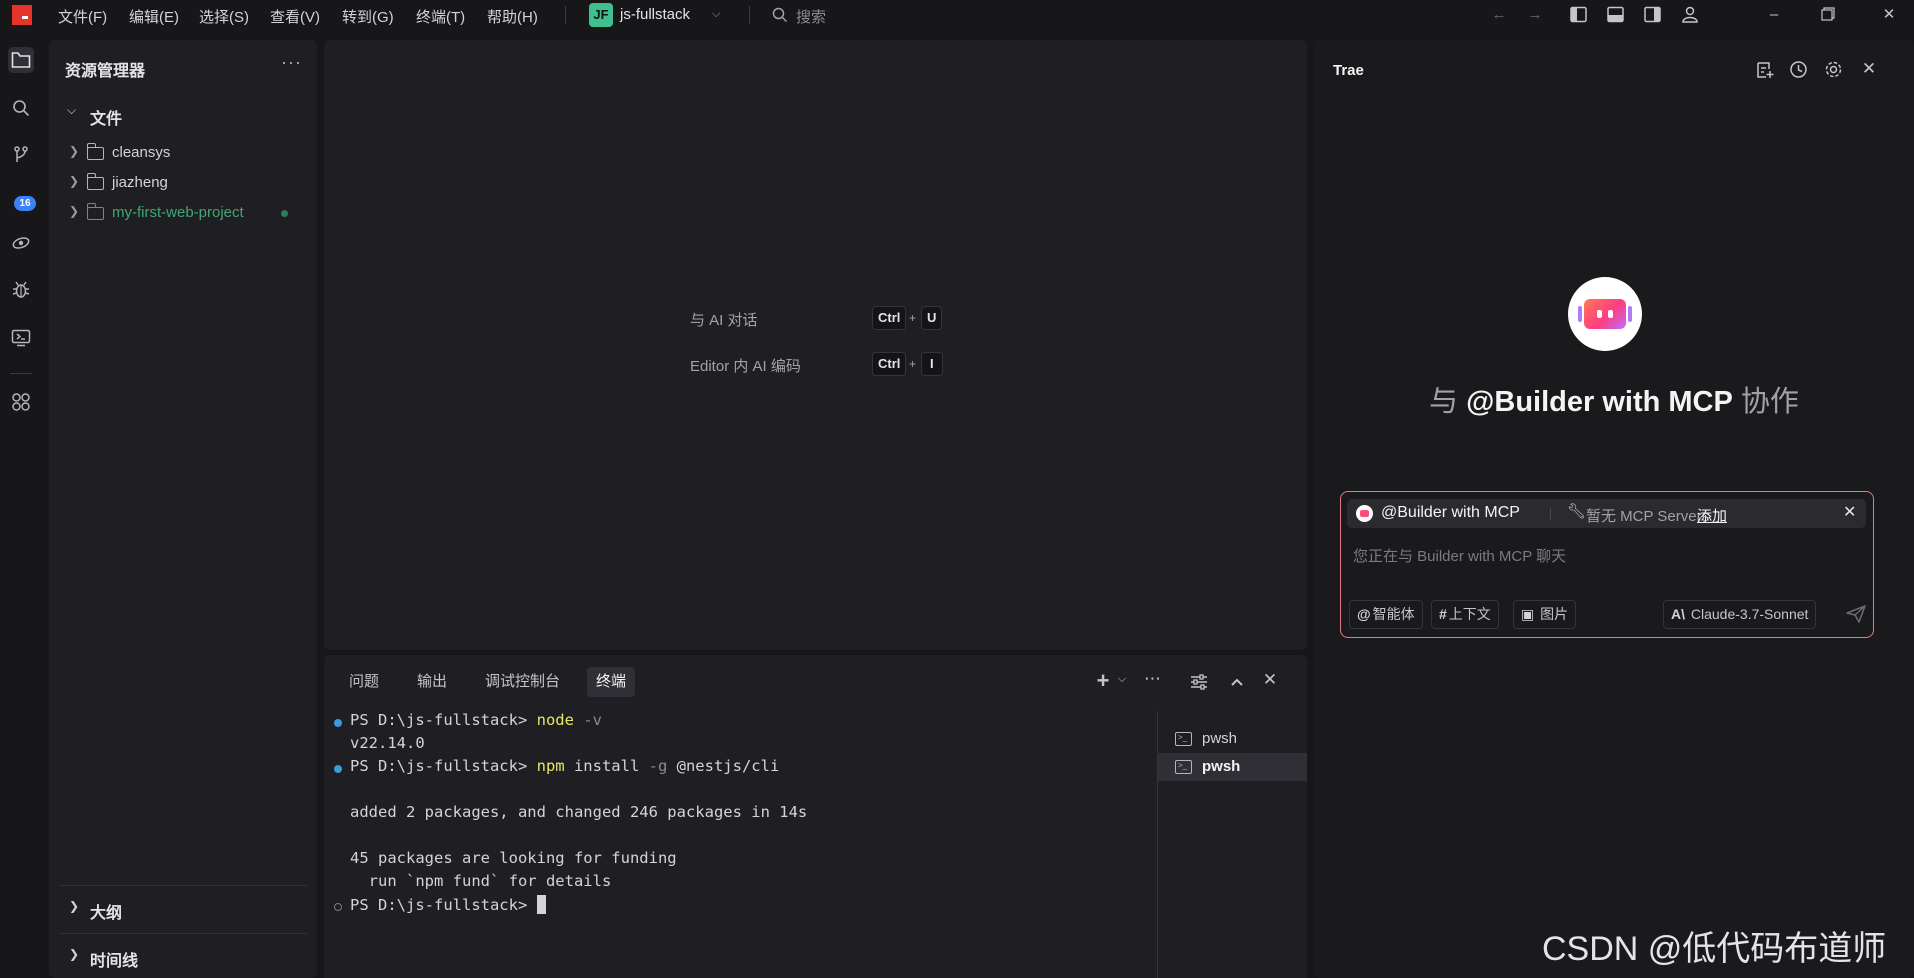 The image size is (1914, 978). What do you see at coordinates (21, 402) in the screenshot?
I see `extensions-icon` at bounding box center [21, 402].